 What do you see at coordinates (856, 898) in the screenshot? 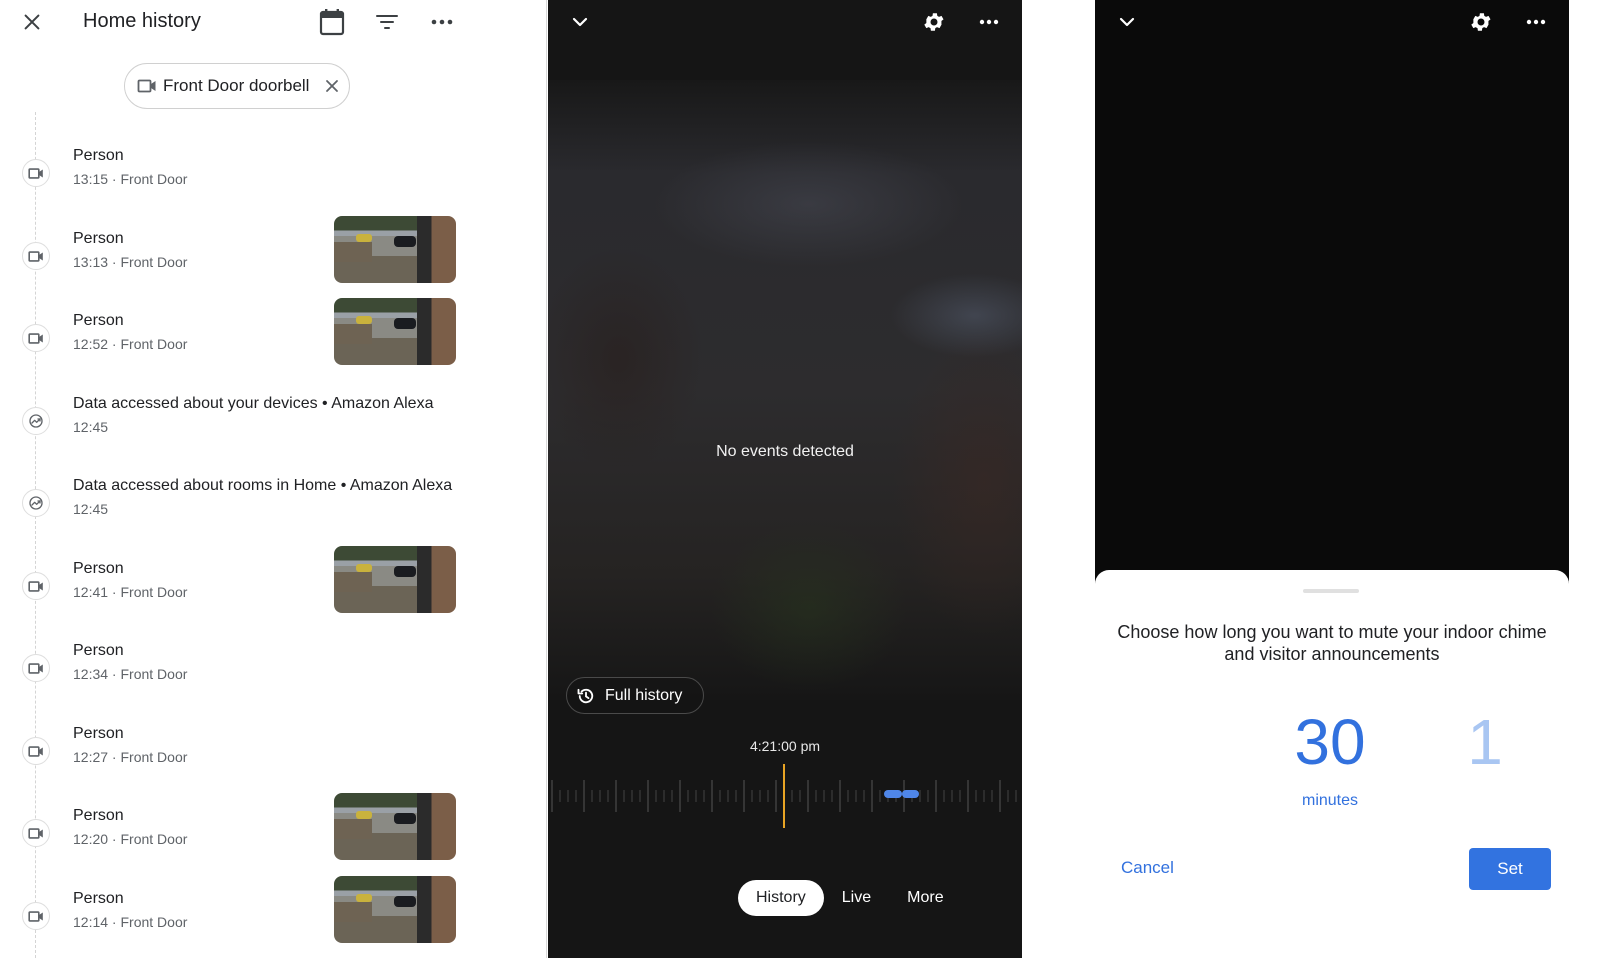
I see `tab-live: Live` at bounding box center [856, 898].